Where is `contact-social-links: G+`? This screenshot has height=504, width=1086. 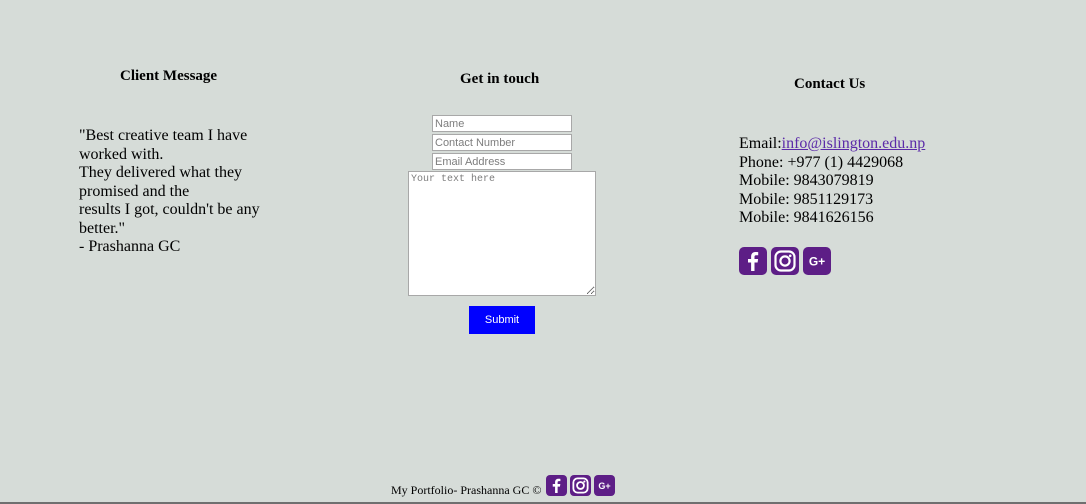
contact-social-links: G+ is located at coordinates (785, 261).